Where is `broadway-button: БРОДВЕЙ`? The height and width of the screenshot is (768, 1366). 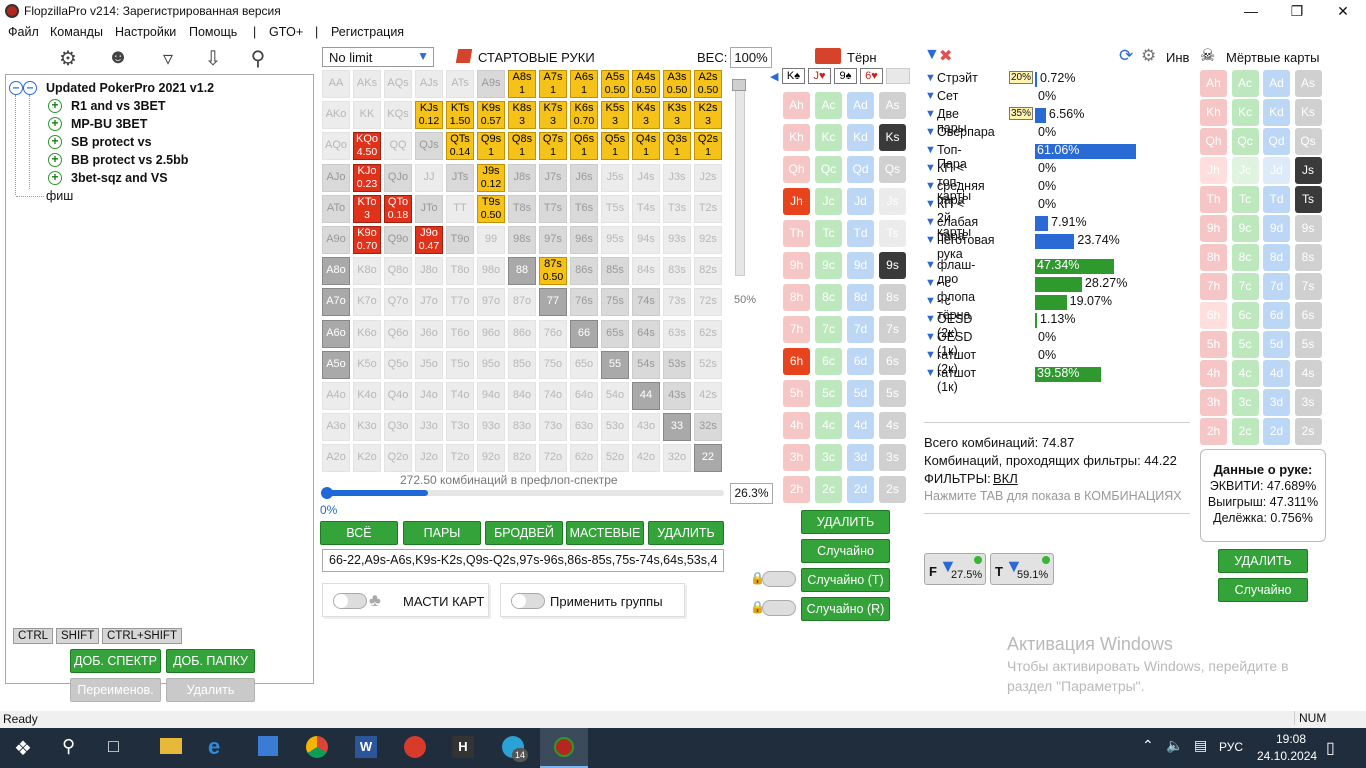
broadway-button: БРОДВЕЙ is located at coordinates (524, 533).